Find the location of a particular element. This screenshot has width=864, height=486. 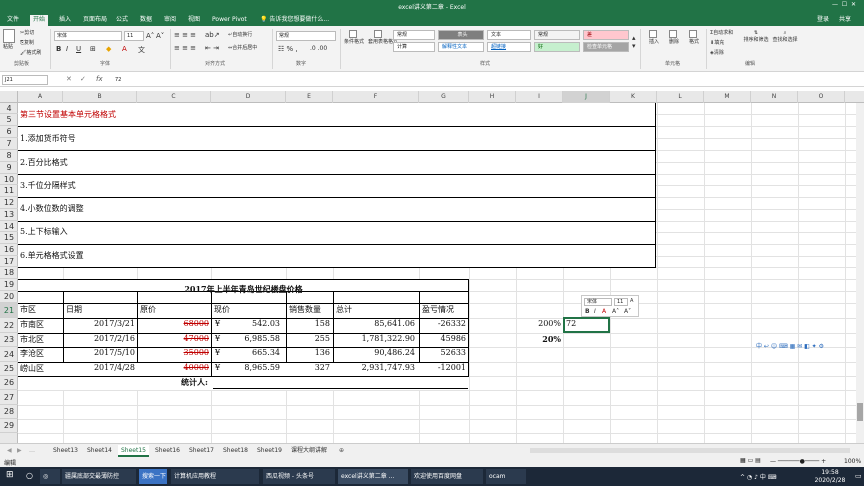

mini-superscript-button: A˄ is located at coordinates (615, 311).